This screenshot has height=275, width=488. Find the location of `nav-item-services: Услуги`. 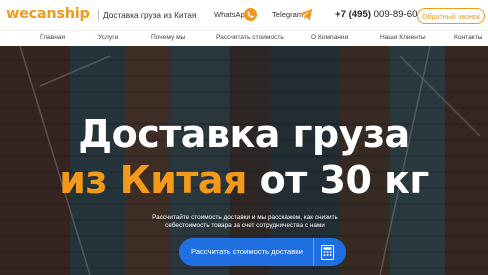

nav-item-services: Услуги is located at coordinates (108, 37).